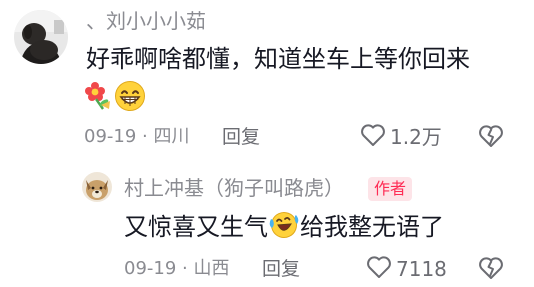  I want to click on reply-date: 09-19, so click(150, 268).